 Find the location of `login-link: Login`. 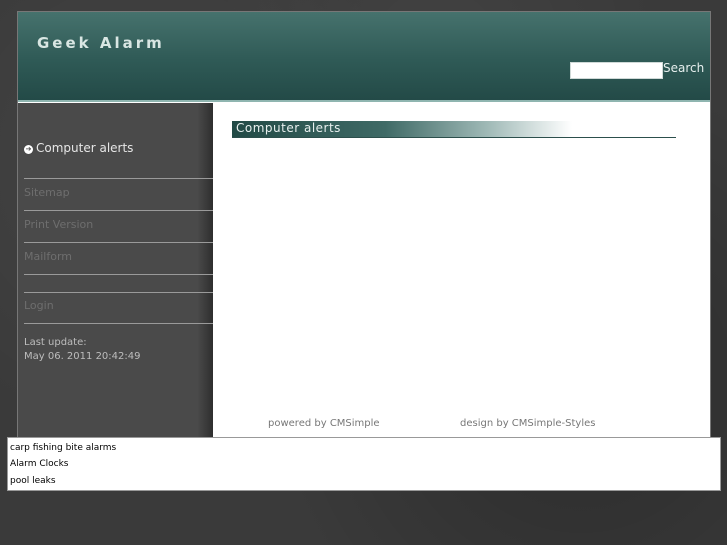

login-link: Login is located at coordinates (39, 305).